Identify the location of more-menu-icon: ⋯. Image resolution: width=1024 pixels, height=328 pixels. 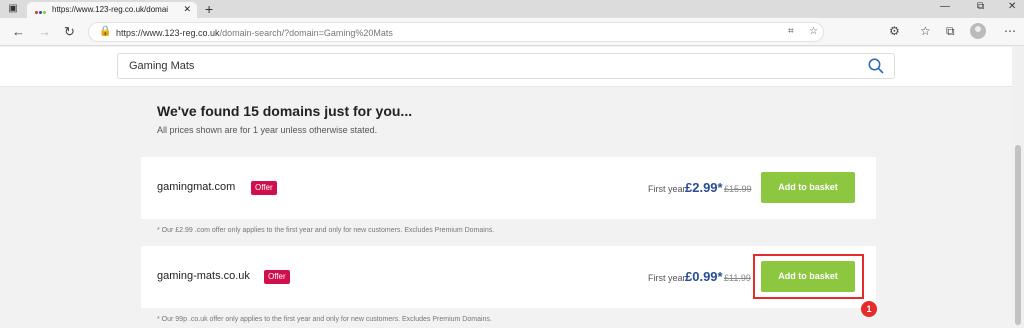
(1010, 31).